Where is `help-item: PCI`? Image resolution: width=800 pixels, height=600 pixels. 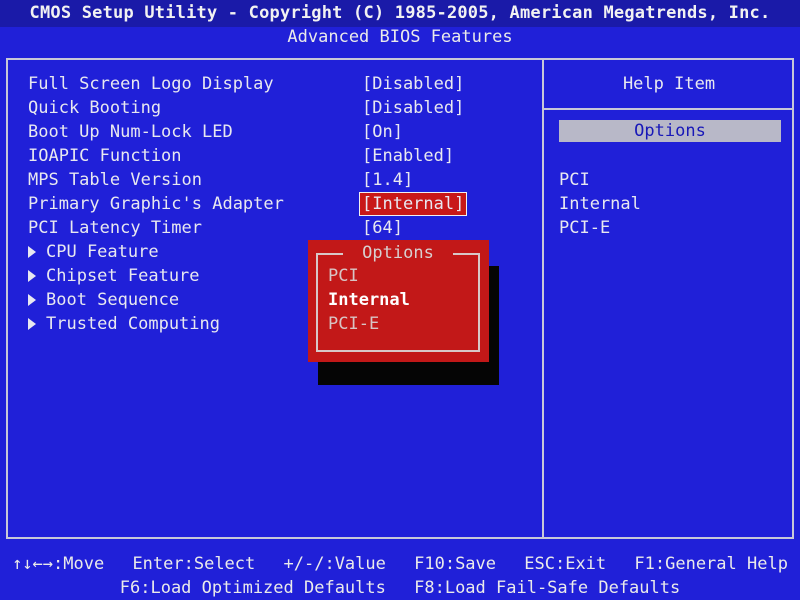 help-item: PCI is located at coordinates (574, 180).